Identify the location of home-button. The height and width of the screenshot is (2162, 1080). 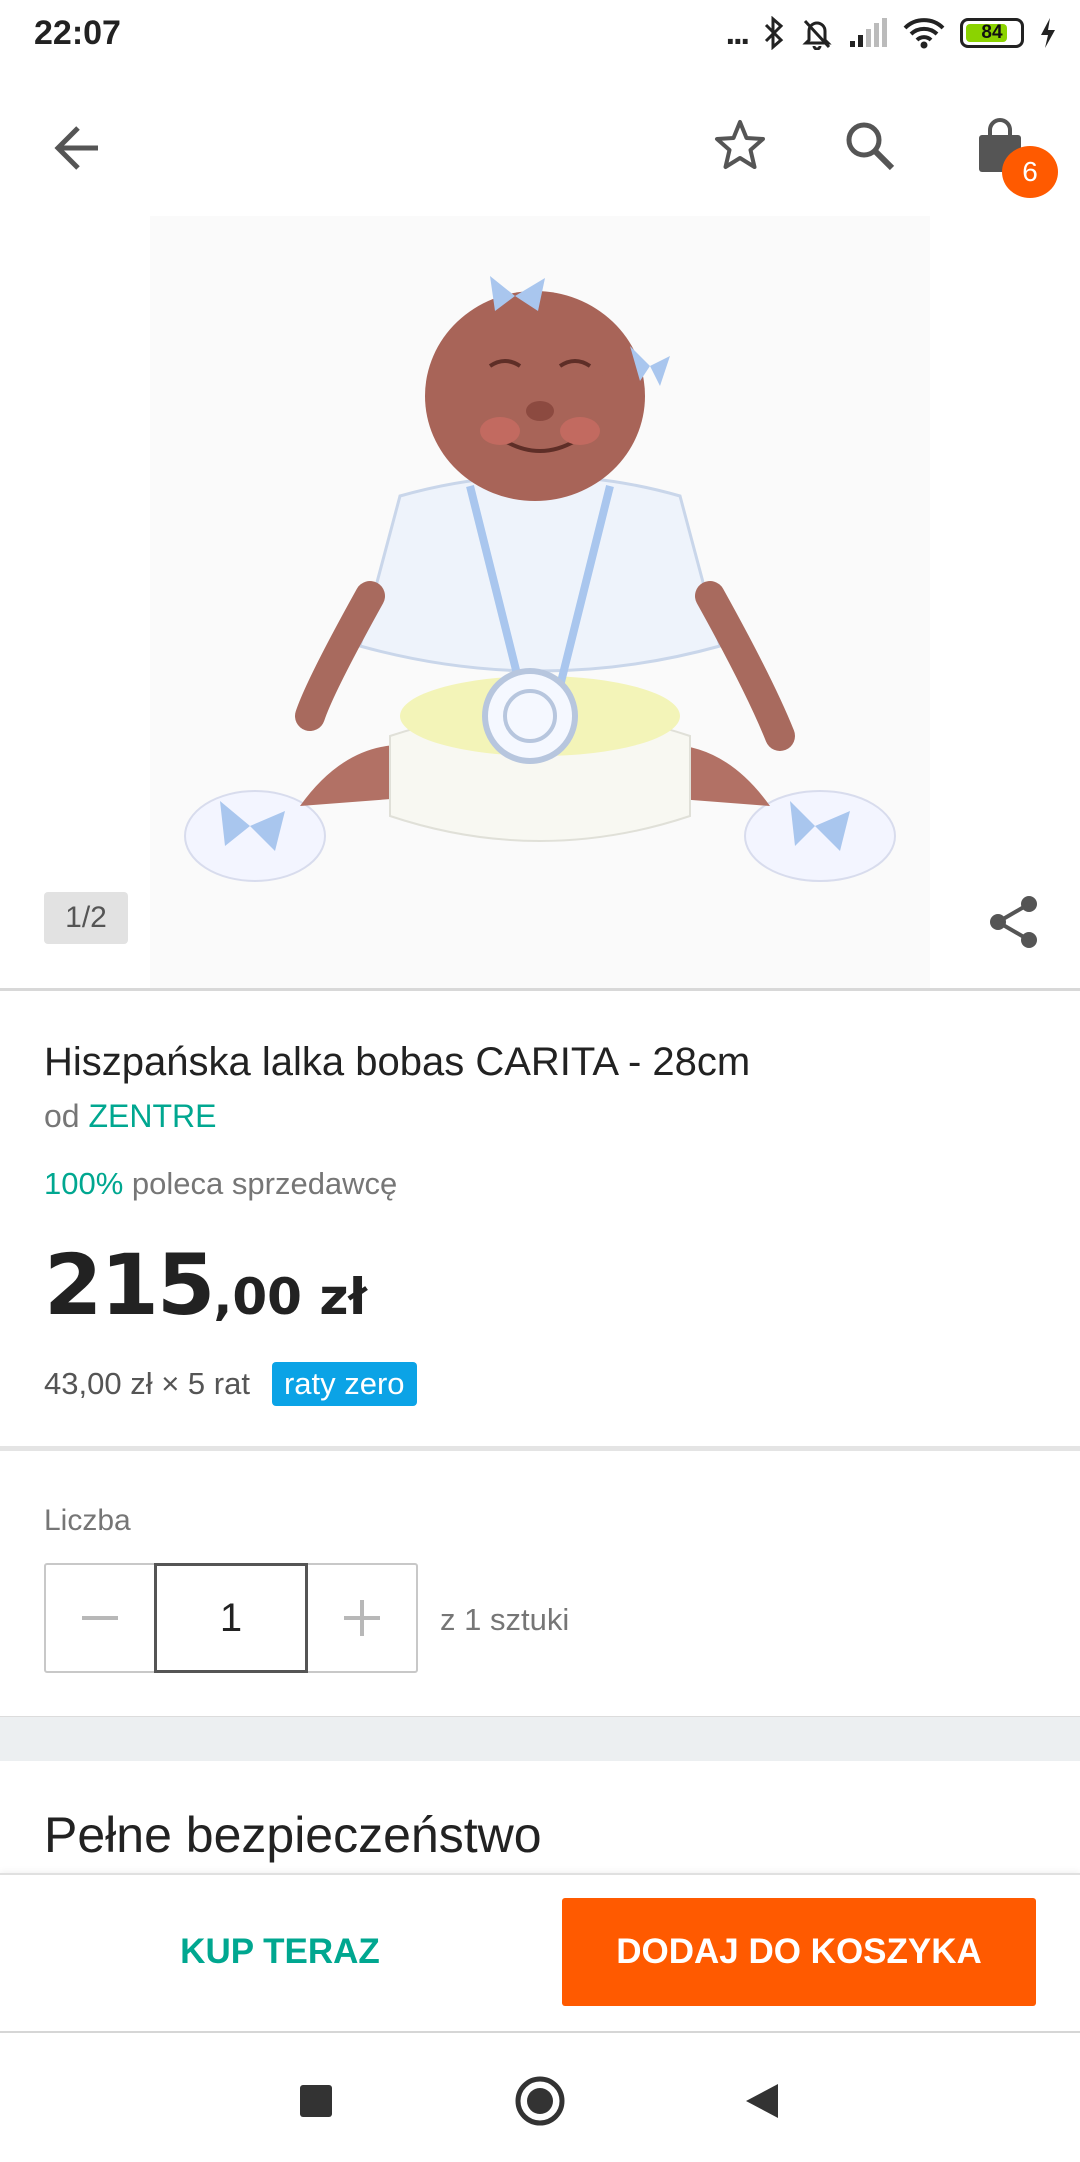
(540, 2101).